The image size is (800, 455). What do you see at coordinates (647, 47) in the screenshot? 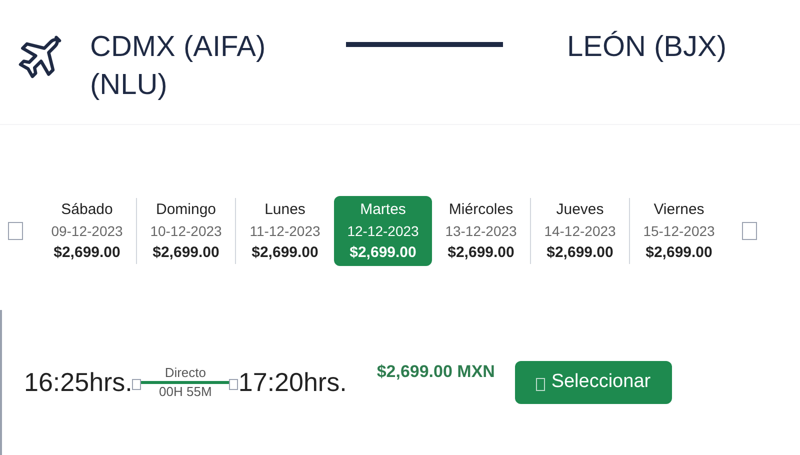
I see `destination-city: LEÓN (BJX)` at bounding box center [647, 47].